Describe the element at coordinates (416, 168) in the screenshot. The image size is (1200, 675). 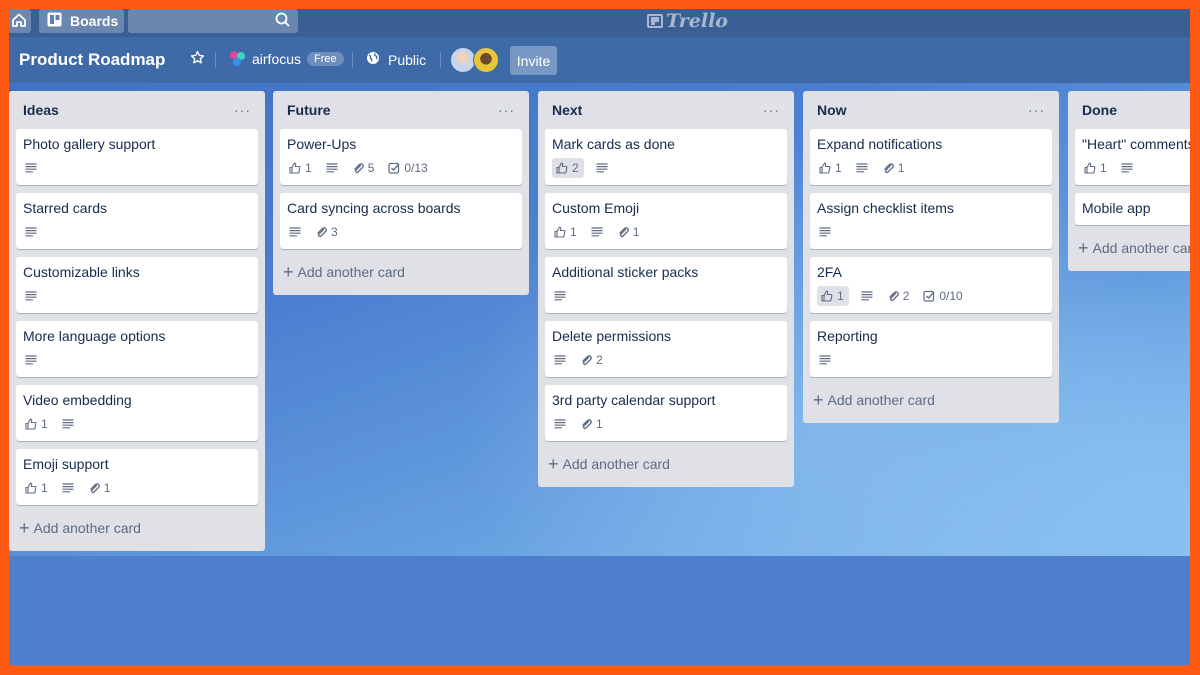
I see `checklist-progress: 0/13` at that location.